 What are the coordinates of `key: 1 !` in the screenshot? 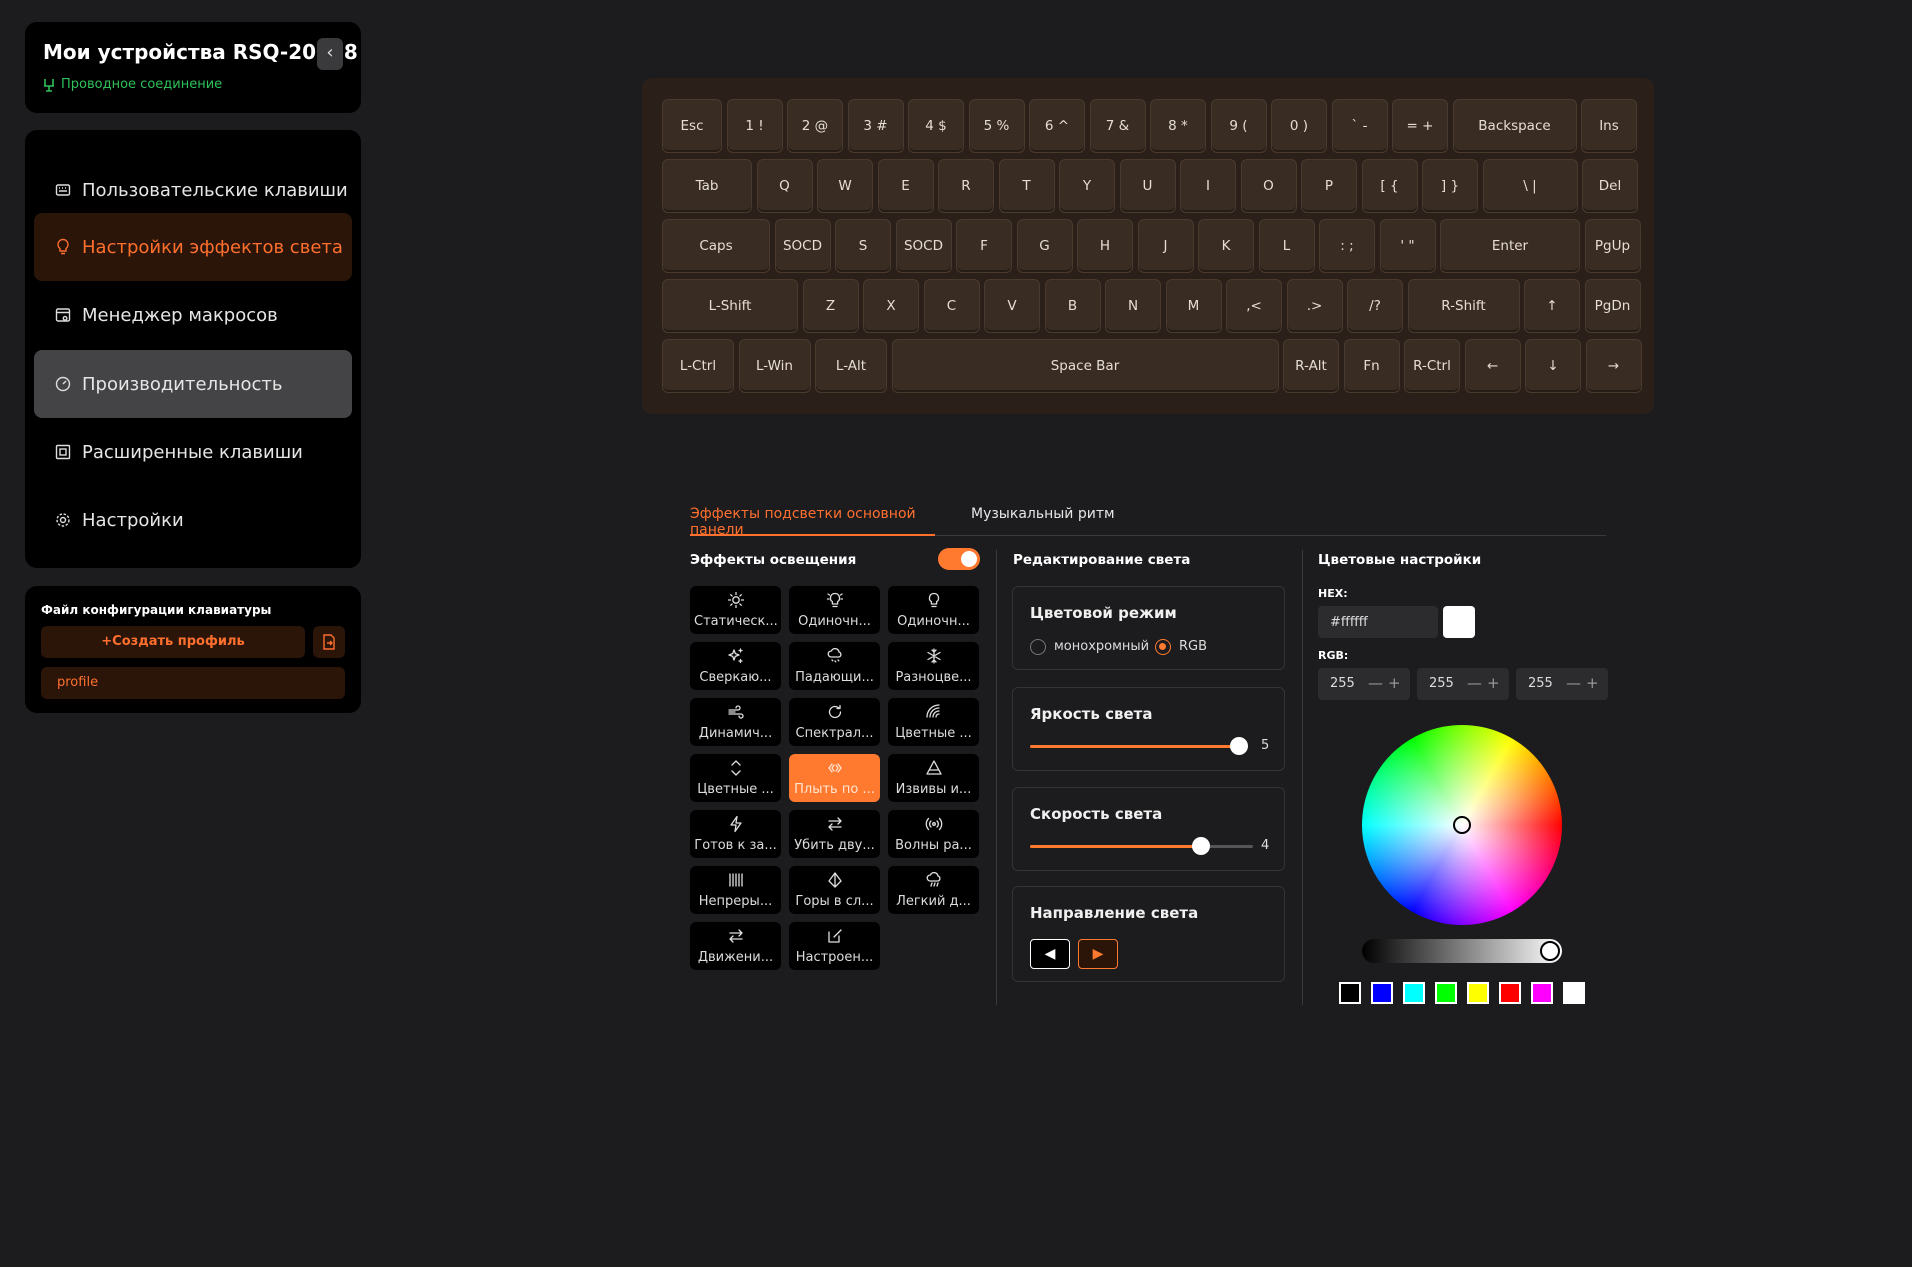 It's located at (754, 126).